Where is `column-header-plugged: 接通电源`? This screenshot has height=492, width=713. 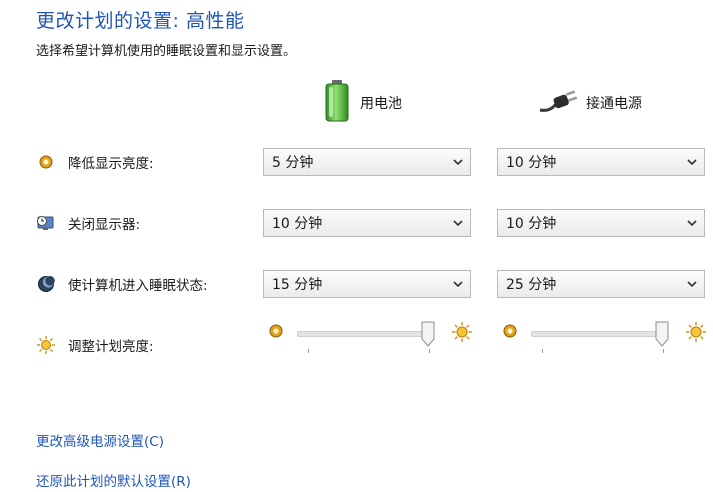
column-header-plugged: 接通电源 is located at coordinates (590, 103).